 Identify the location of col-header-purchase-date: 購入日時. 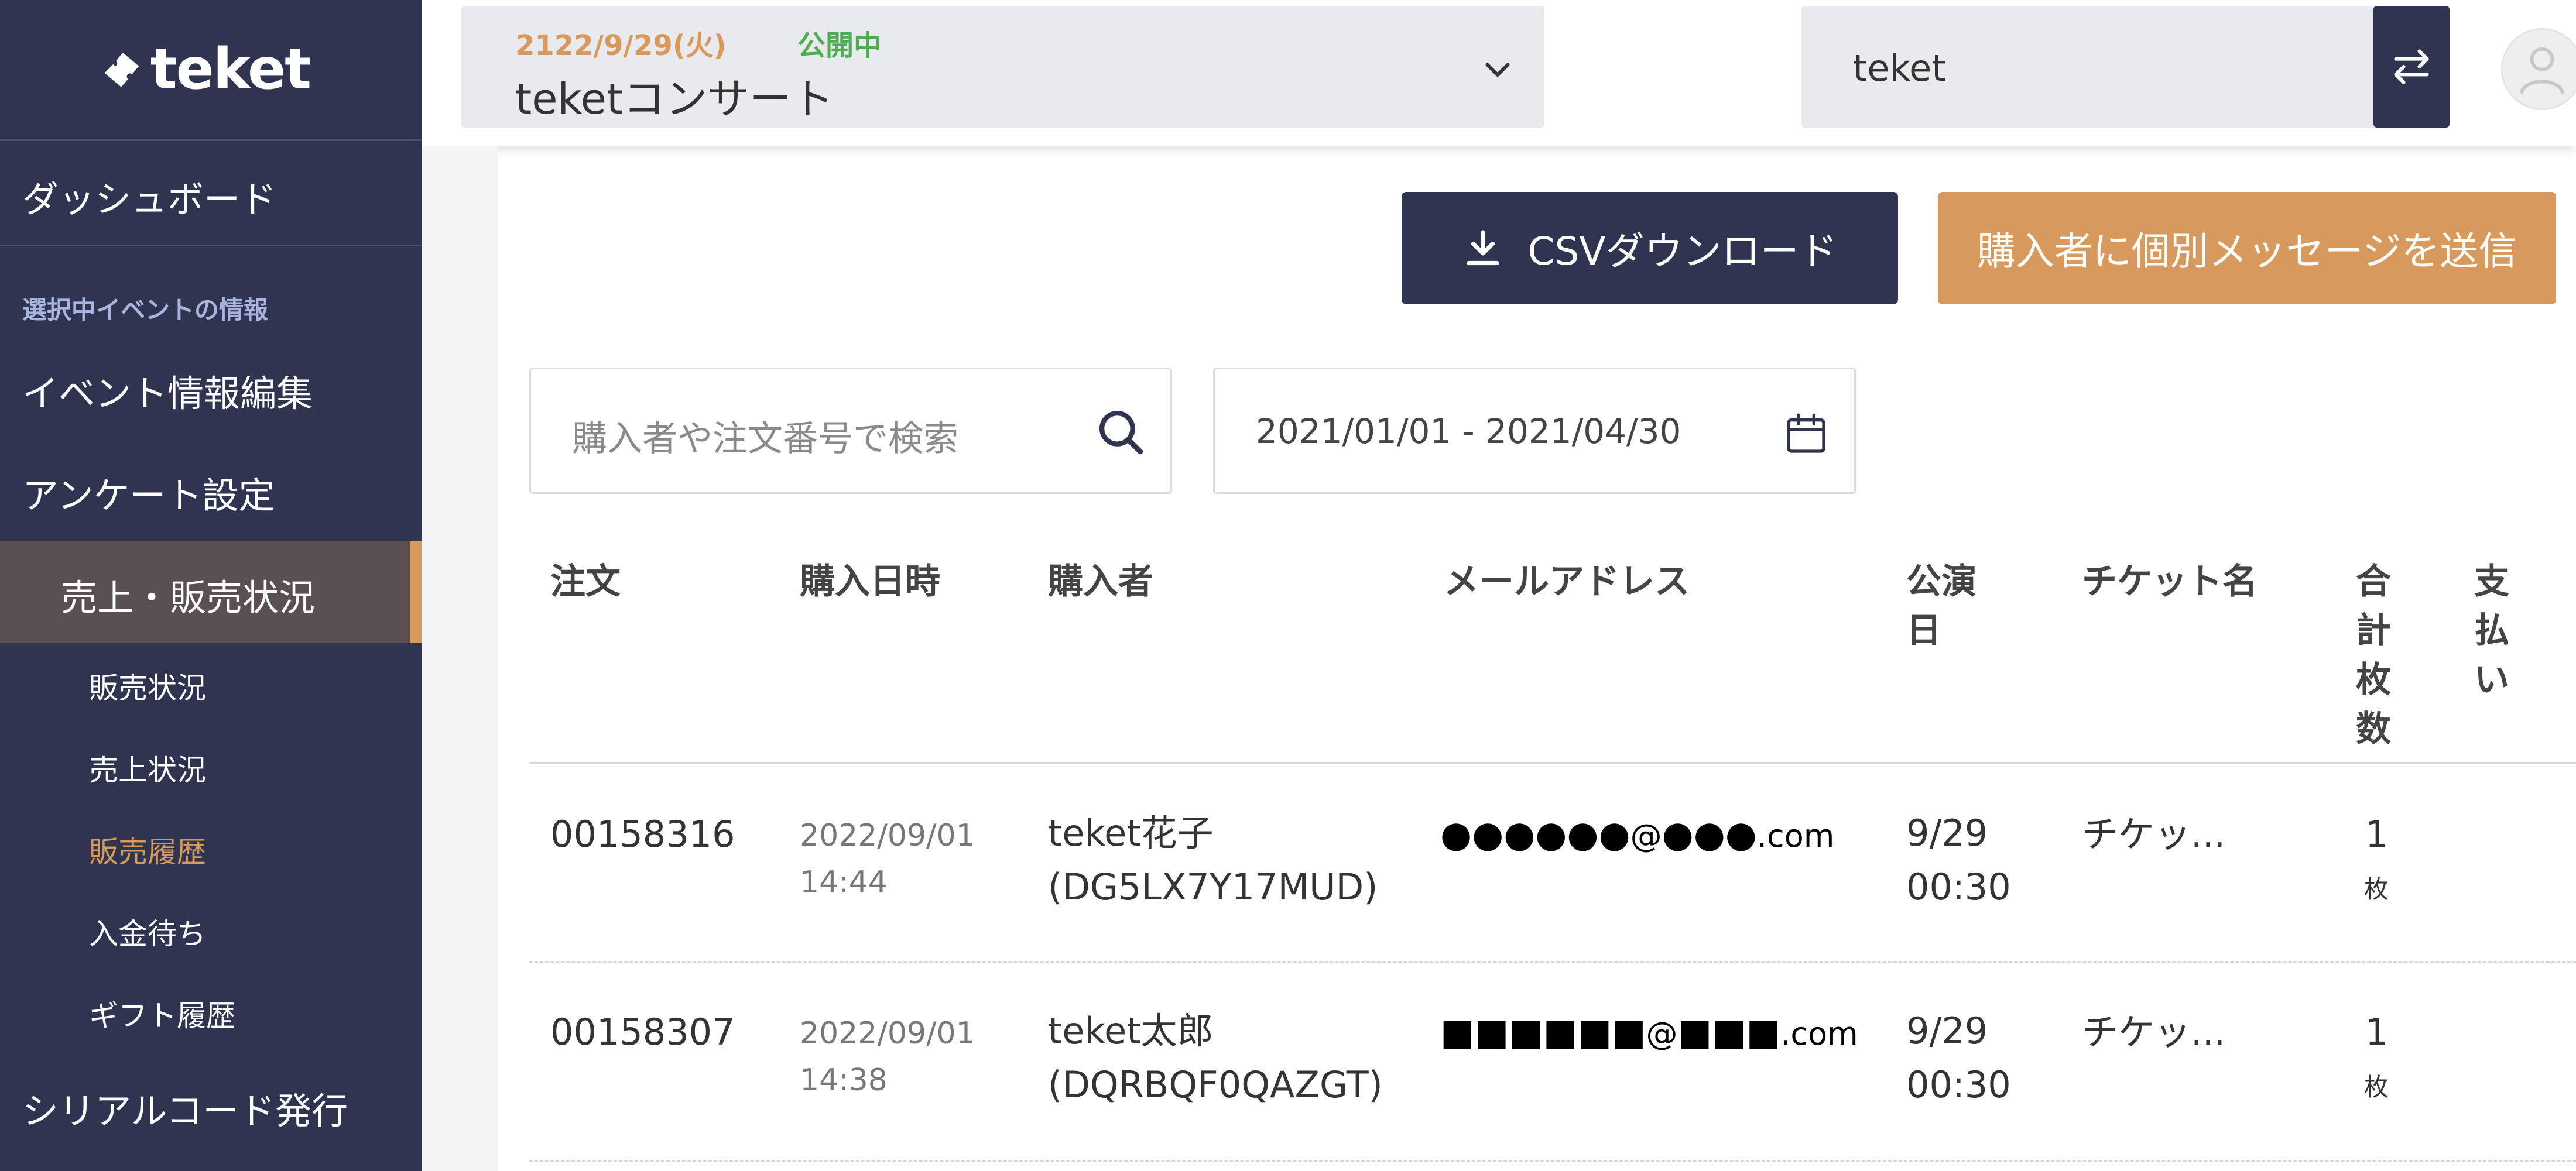
(870, 581).